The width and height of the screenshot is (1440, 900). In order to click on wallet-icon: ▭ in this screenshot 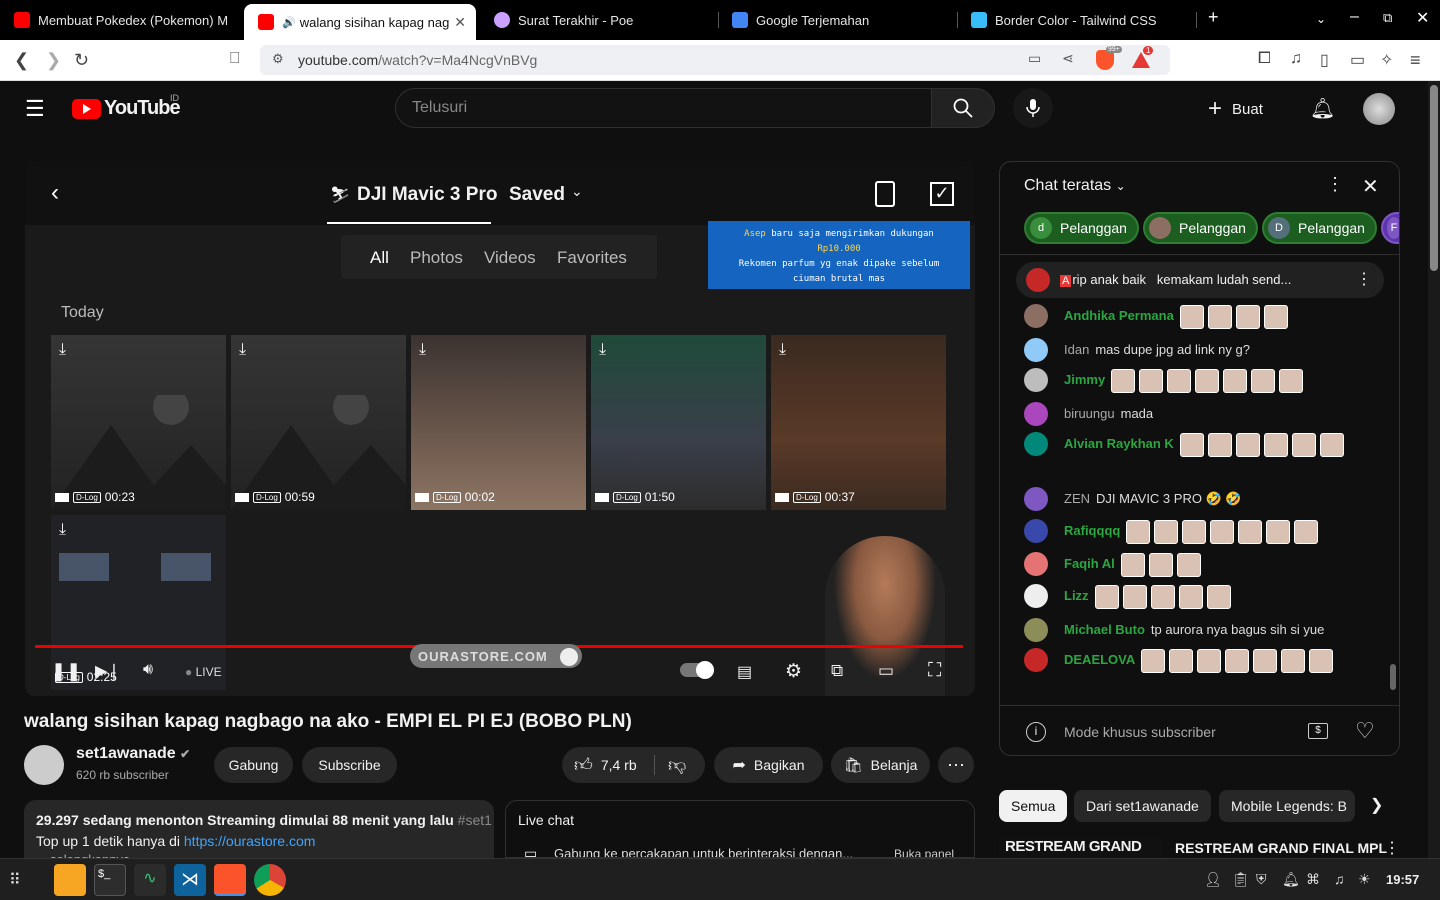, I will do `click(1357, 60)`.